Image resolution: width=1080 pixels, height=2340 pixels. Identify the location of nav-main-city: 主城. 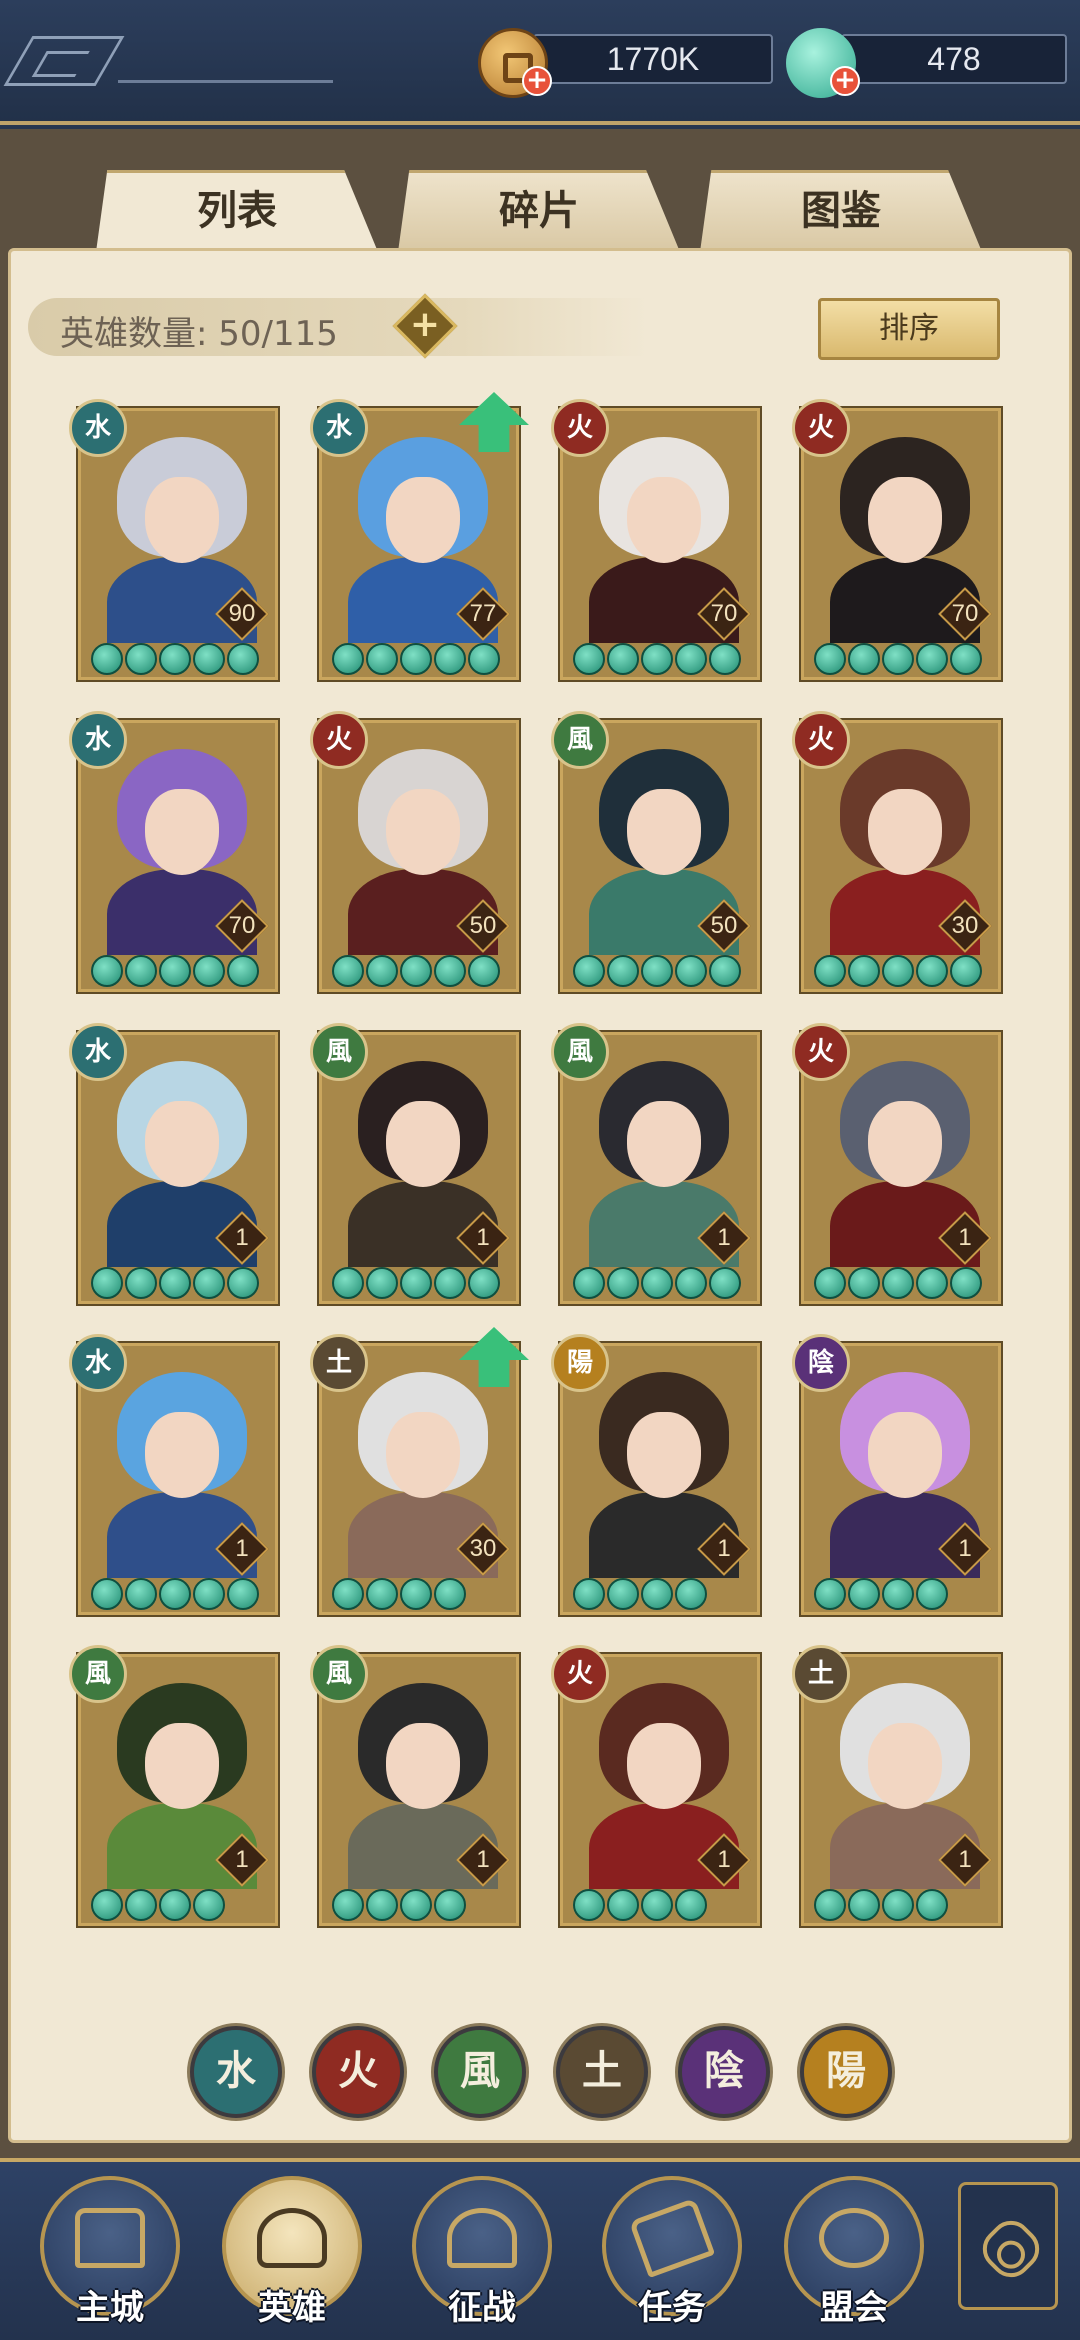
(115, 2250).